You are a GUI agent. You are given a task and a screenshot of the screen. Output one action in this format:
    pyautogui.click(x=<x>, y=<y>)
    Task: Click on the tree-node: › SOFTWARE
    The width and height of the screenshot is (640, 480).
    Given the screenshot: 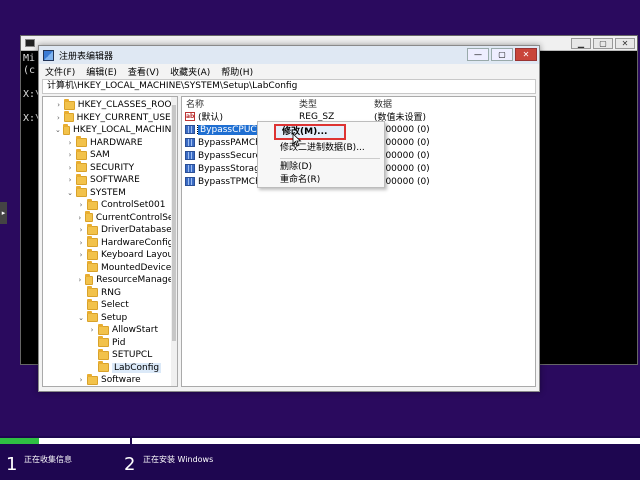 What is the action you would take?
    pyautogui.click(x=110, y=180)
    